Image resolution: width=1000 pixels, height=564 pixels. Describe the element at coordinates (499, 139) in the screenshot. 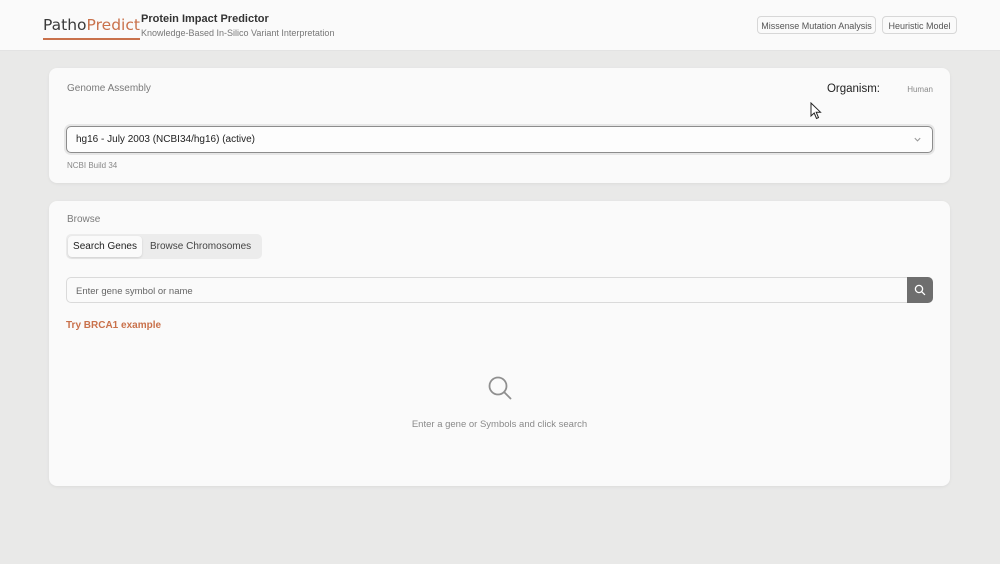

I see `genome-assembly-select: hg16 - July 2003 (NCBI34/hg16) (active)` at that location.